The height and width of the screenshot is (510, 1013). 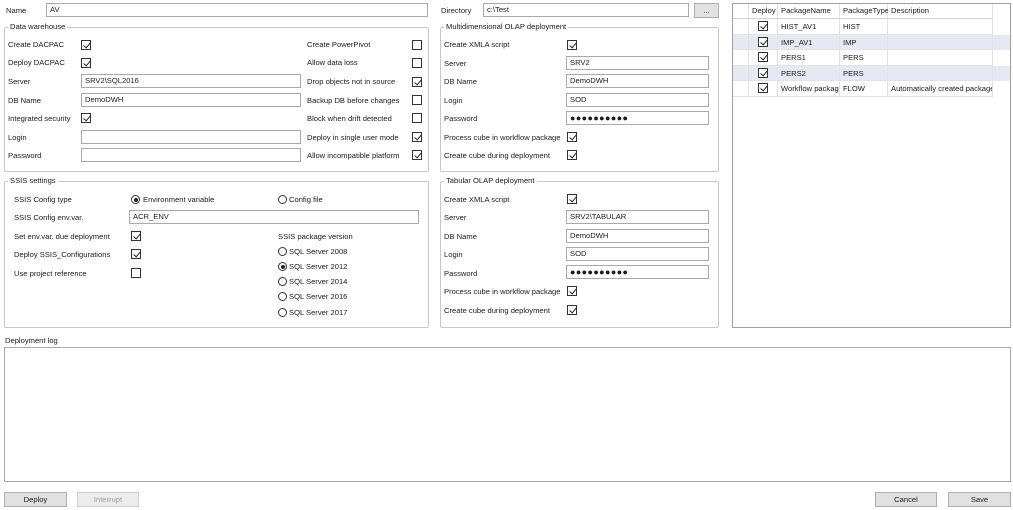 I want to click on config-file-radio, so click(x=282, y=199).